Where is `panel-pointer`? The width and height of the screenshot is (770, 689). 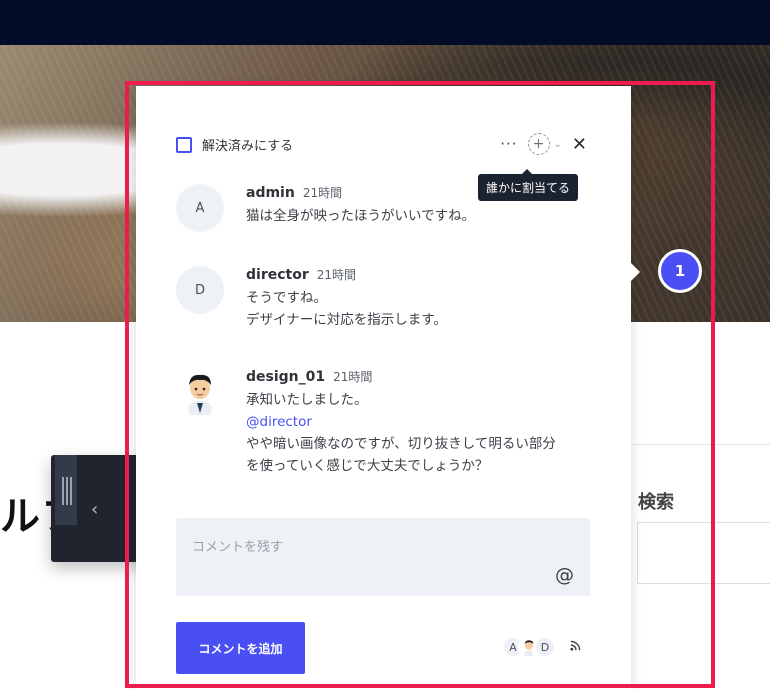
panel-pointer is located at coordinates (635, 272).